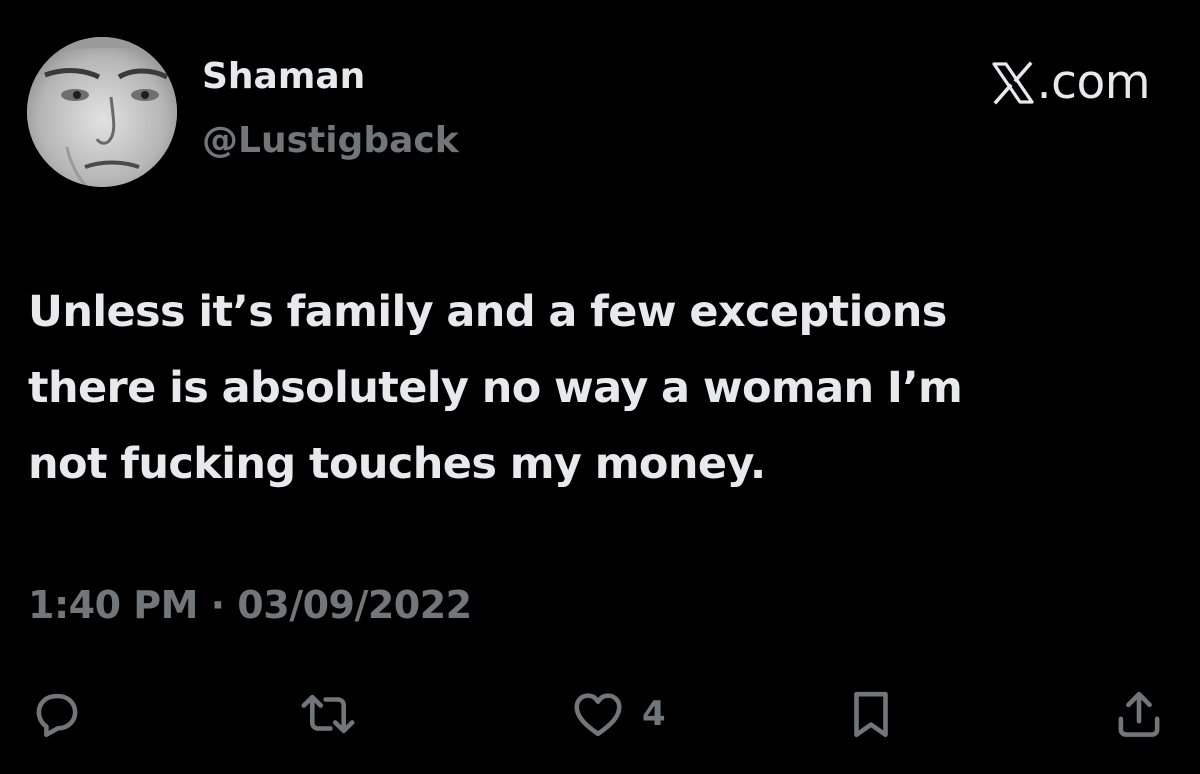 The height and width of the screenshot is (774, 1200). I want to click on heart-icon, so click(598, 715).